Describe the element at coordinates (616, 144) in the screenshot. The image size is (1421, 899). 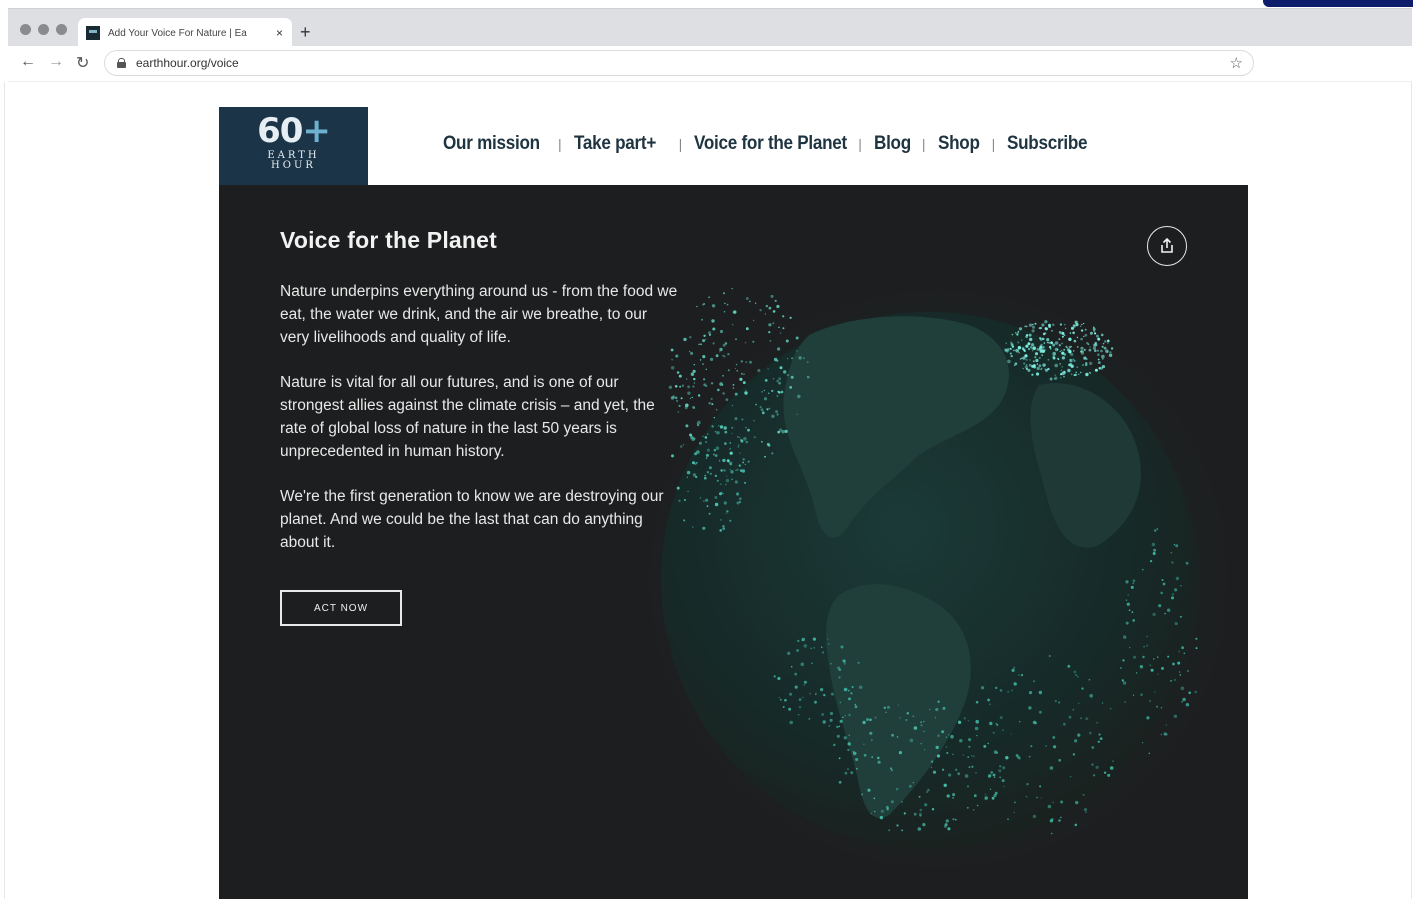
I see `nav-take-part: Take part+` at that location.